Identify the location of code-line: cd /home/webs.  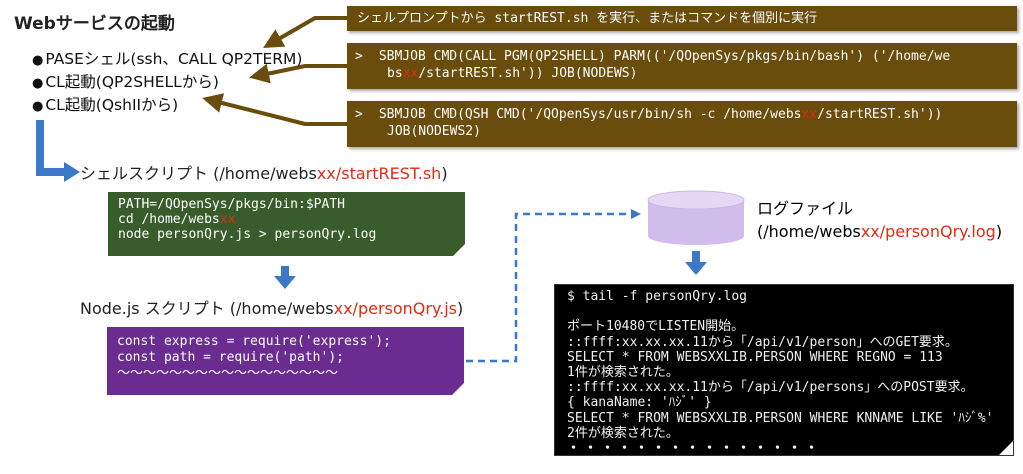
(169, 219).